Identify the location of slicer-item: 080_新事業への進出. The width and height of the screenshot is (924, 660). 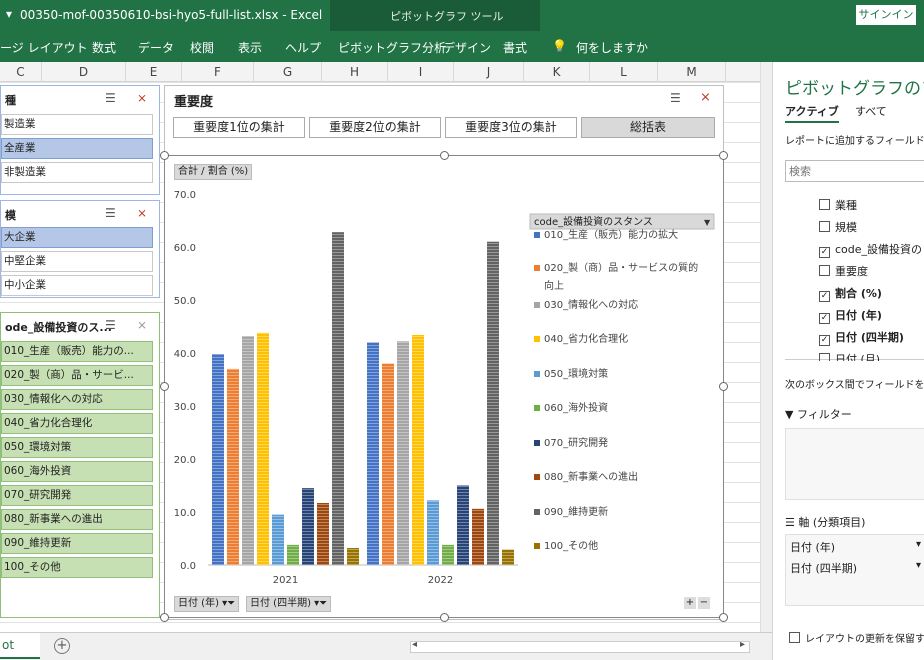
(77, 519).